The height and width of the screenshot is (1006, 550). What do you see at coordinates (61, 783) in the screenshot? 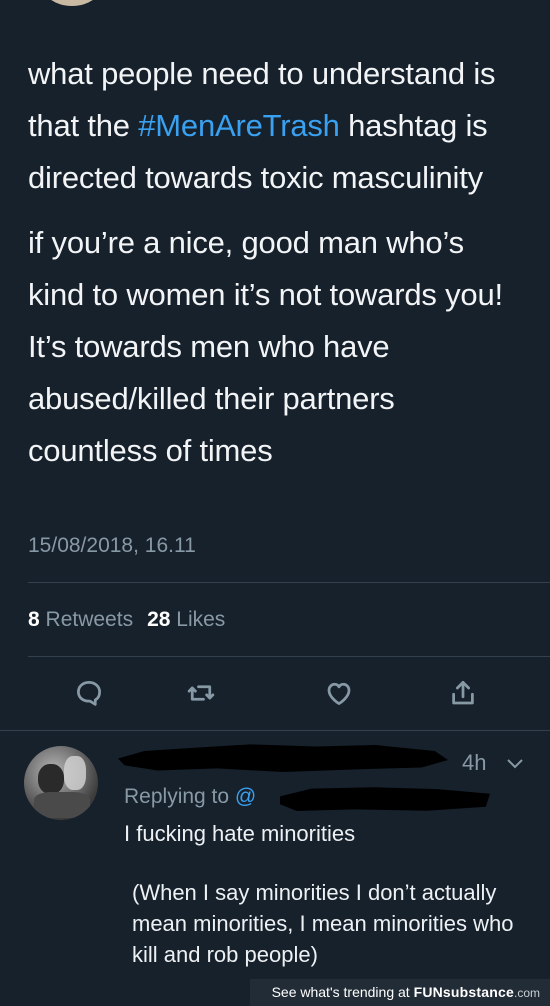
I see `reply-avatar` at bounding box center [61, 783].